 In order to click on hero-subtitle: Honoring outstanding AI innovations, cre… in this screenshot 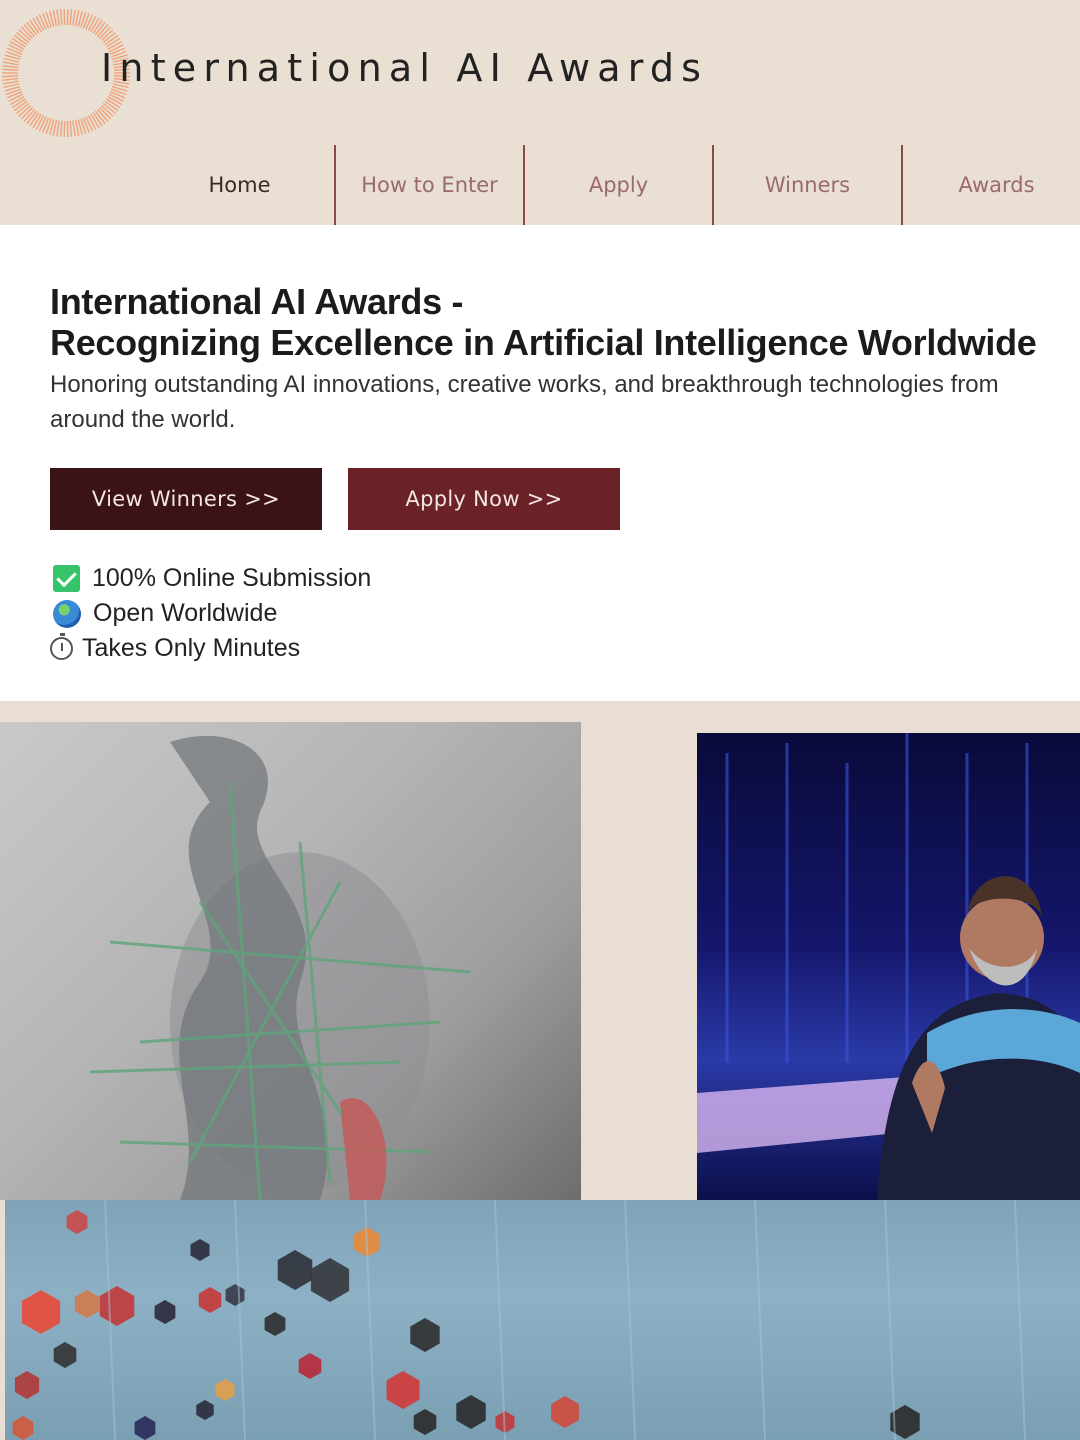, I will do `click(524, 402)`.